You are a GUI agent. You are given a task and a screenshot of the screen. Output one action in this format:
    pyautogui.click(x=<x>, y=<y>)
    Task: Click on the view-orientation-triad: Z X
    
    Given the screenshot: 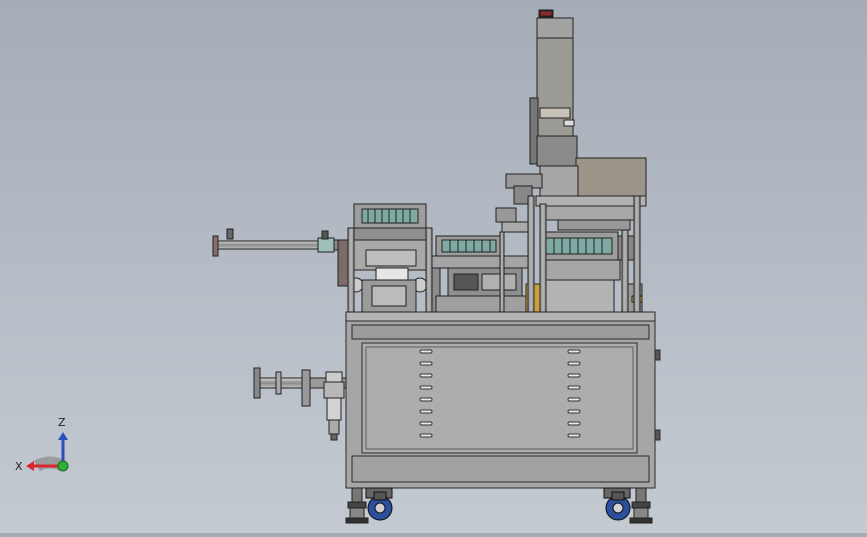 What is the action you would take?
    pyautogui.click(x=42, y=444)
    